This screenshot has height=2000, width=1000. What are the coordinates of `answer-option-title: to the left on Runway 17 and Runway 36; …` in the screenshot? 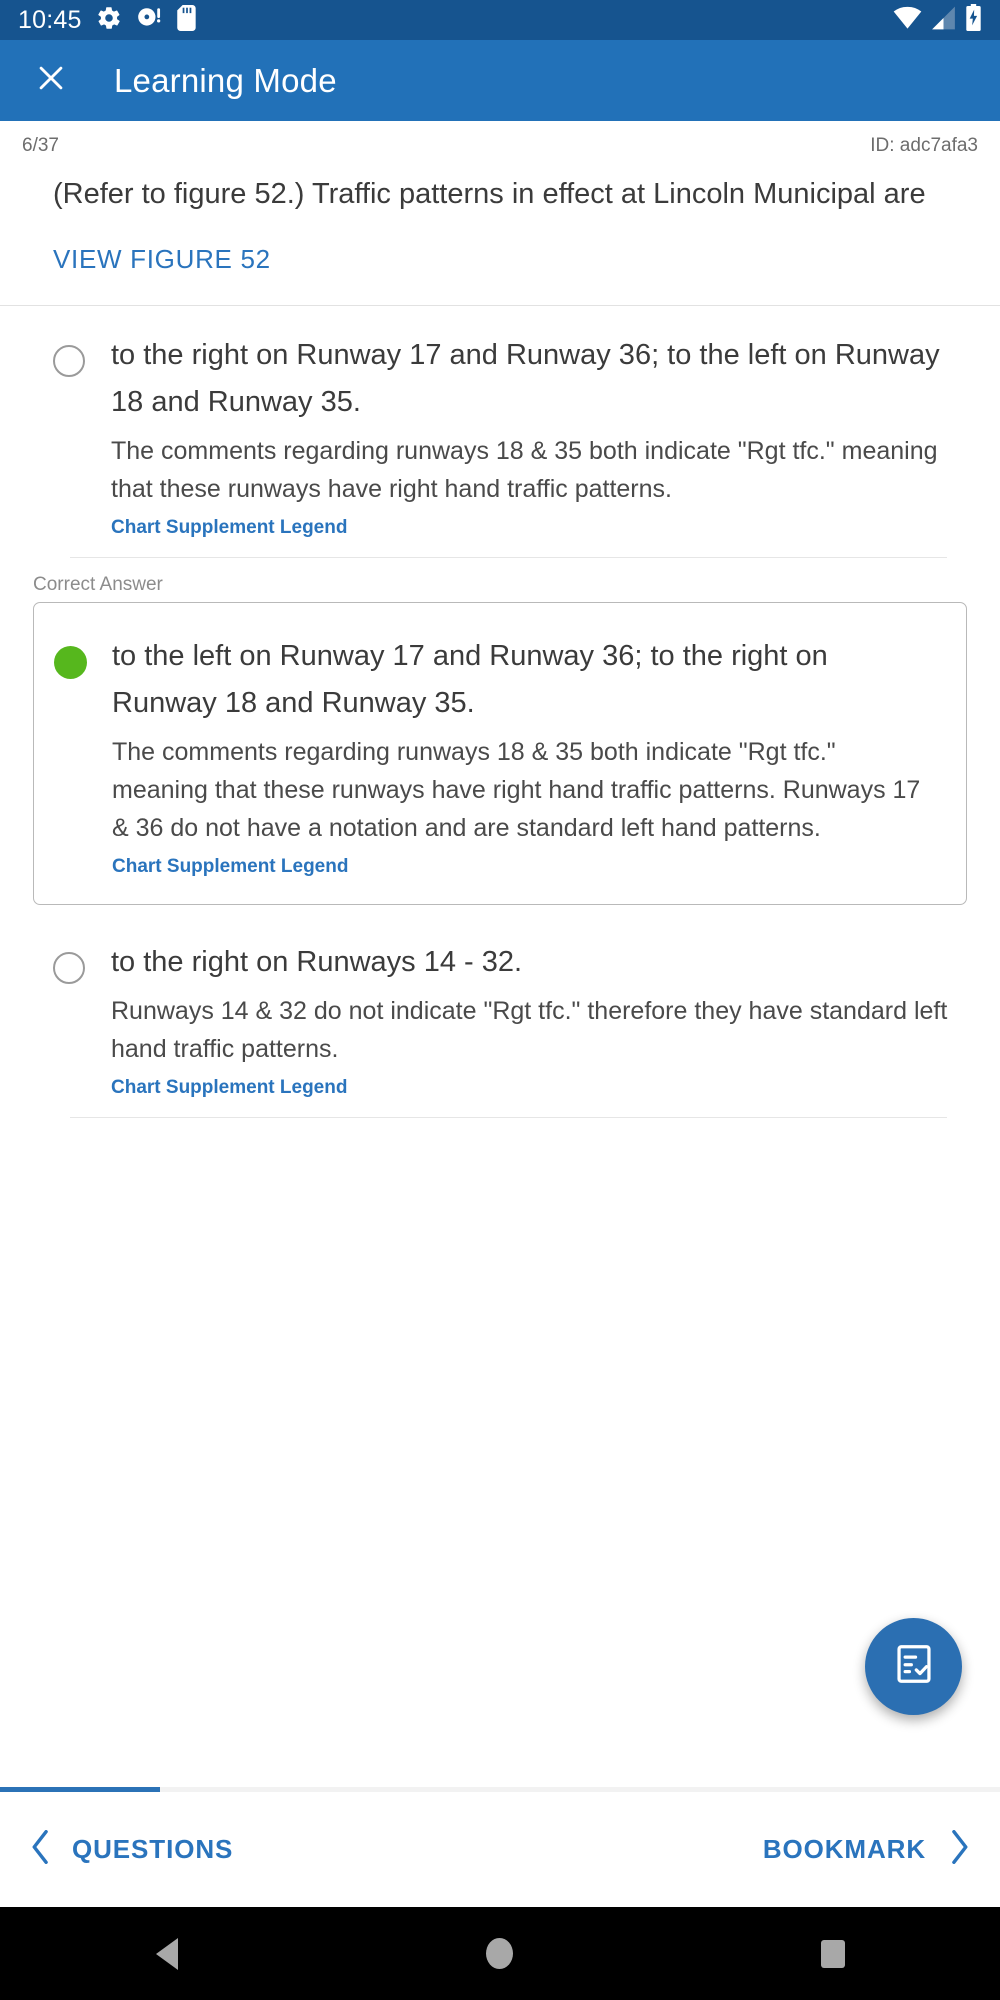 It's located at (470, 679).